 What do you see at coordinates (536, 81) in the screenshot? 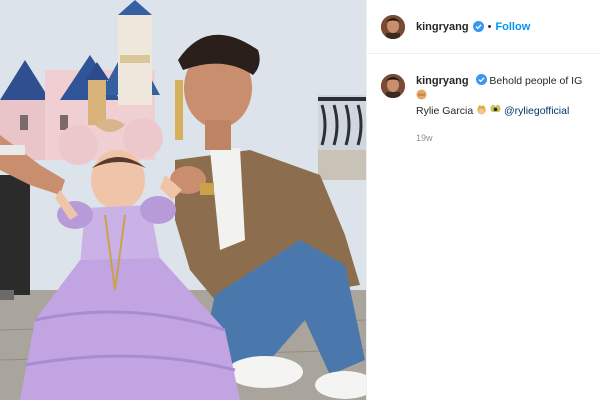
I see `caption-text: Behold people of IG` at bounding box center [536, 81].